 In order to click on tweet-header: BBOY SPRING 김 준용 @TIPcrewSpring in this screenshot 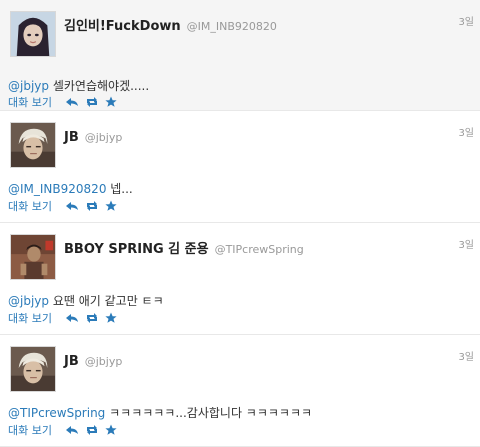, I will do `click(184, 248)`.